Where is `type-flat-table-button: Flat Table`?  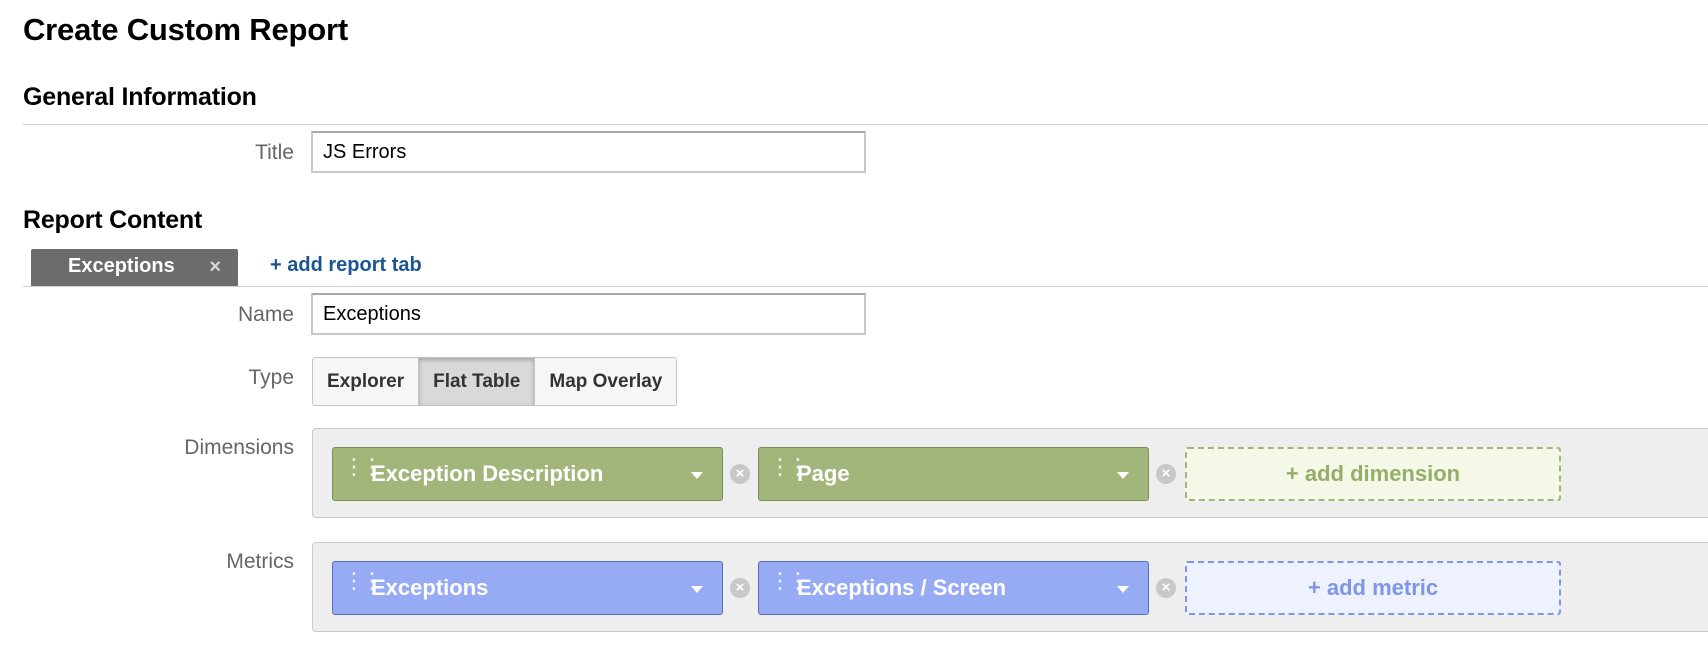
type-flat-table-button: Flat Table is located at coordinates (477, 381).